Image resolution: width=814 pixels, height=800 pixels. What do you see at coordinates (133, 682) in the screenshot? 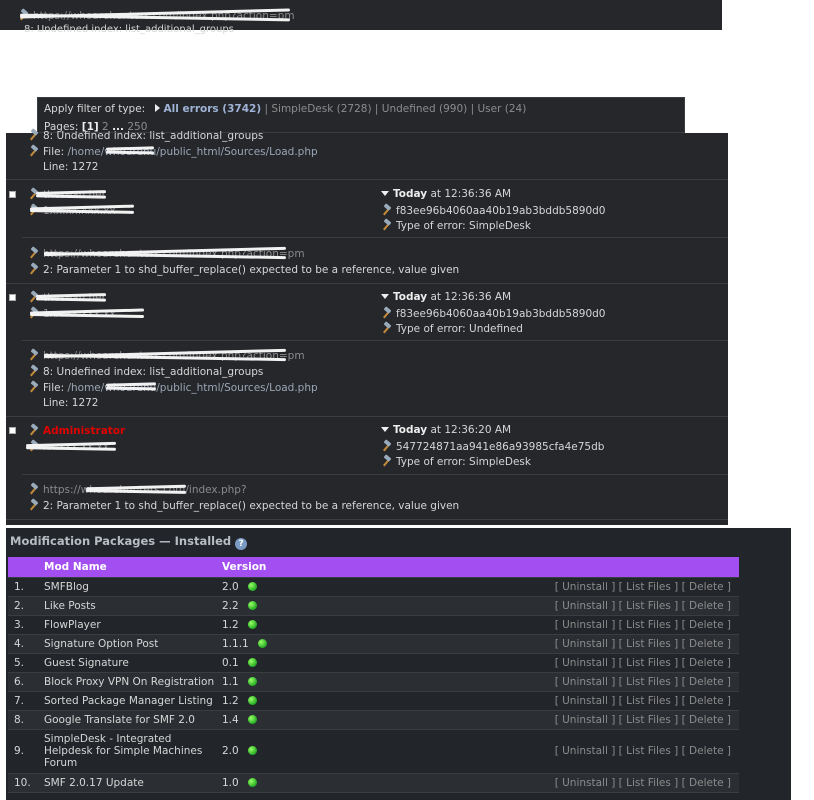
I see `package-name: Block Proxy VPN On Registration` at bounding box center [133, 682].